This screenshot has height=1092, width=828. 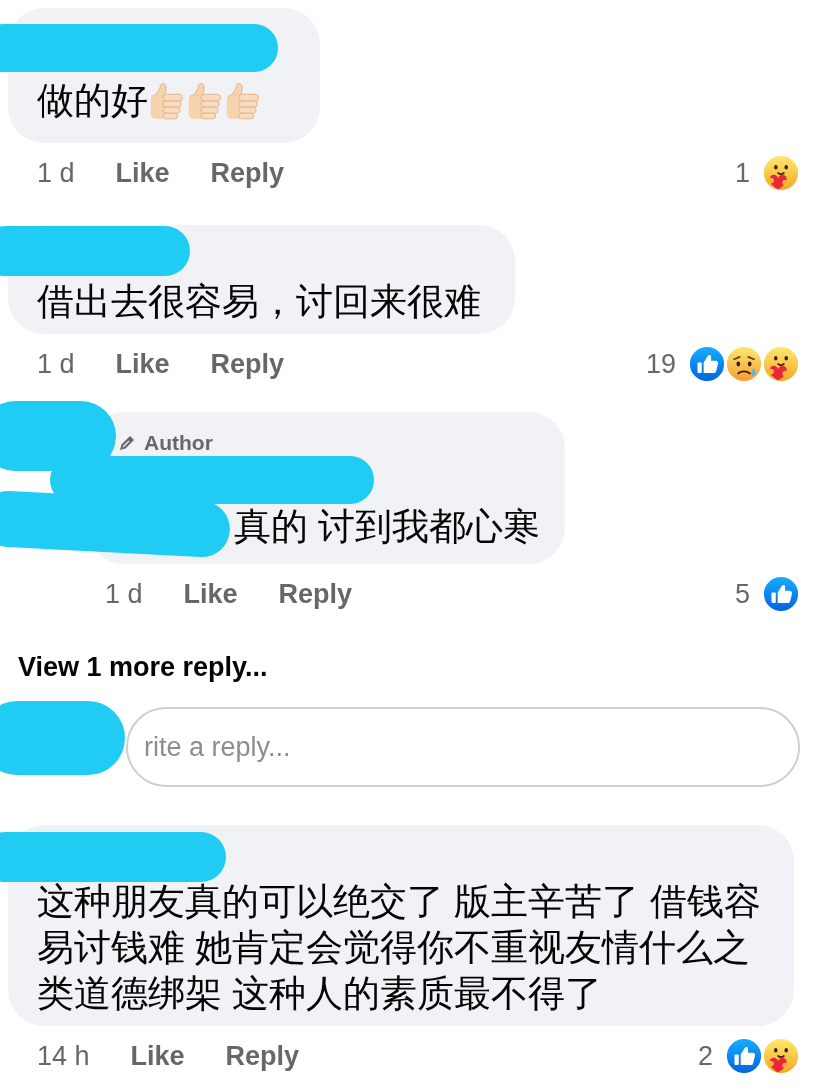 I want to click on reaction-count: 2, so click(x=705, y=1056).